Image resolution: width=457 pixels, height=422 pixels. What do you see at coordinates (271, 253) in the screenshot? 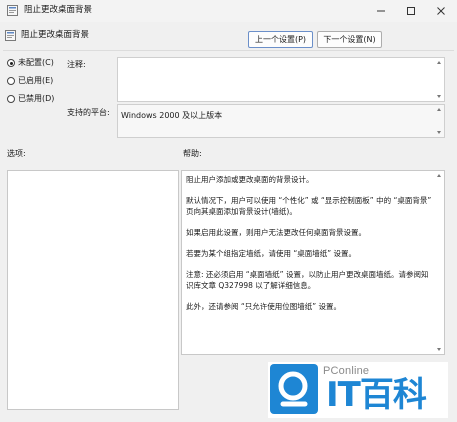
I see `help-paragraph: 若要为某个组指定墙纸，请使用 “桌面墙纸” 设置。` at bounding box center [271, 253].